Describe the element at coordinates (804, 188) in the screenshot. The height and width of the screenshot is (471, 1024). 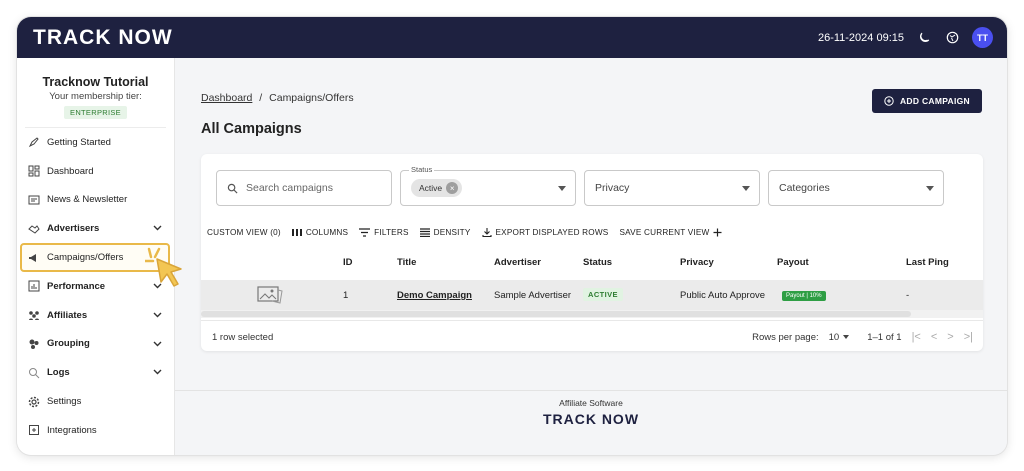
I see `categories-label: Categories` at that location.